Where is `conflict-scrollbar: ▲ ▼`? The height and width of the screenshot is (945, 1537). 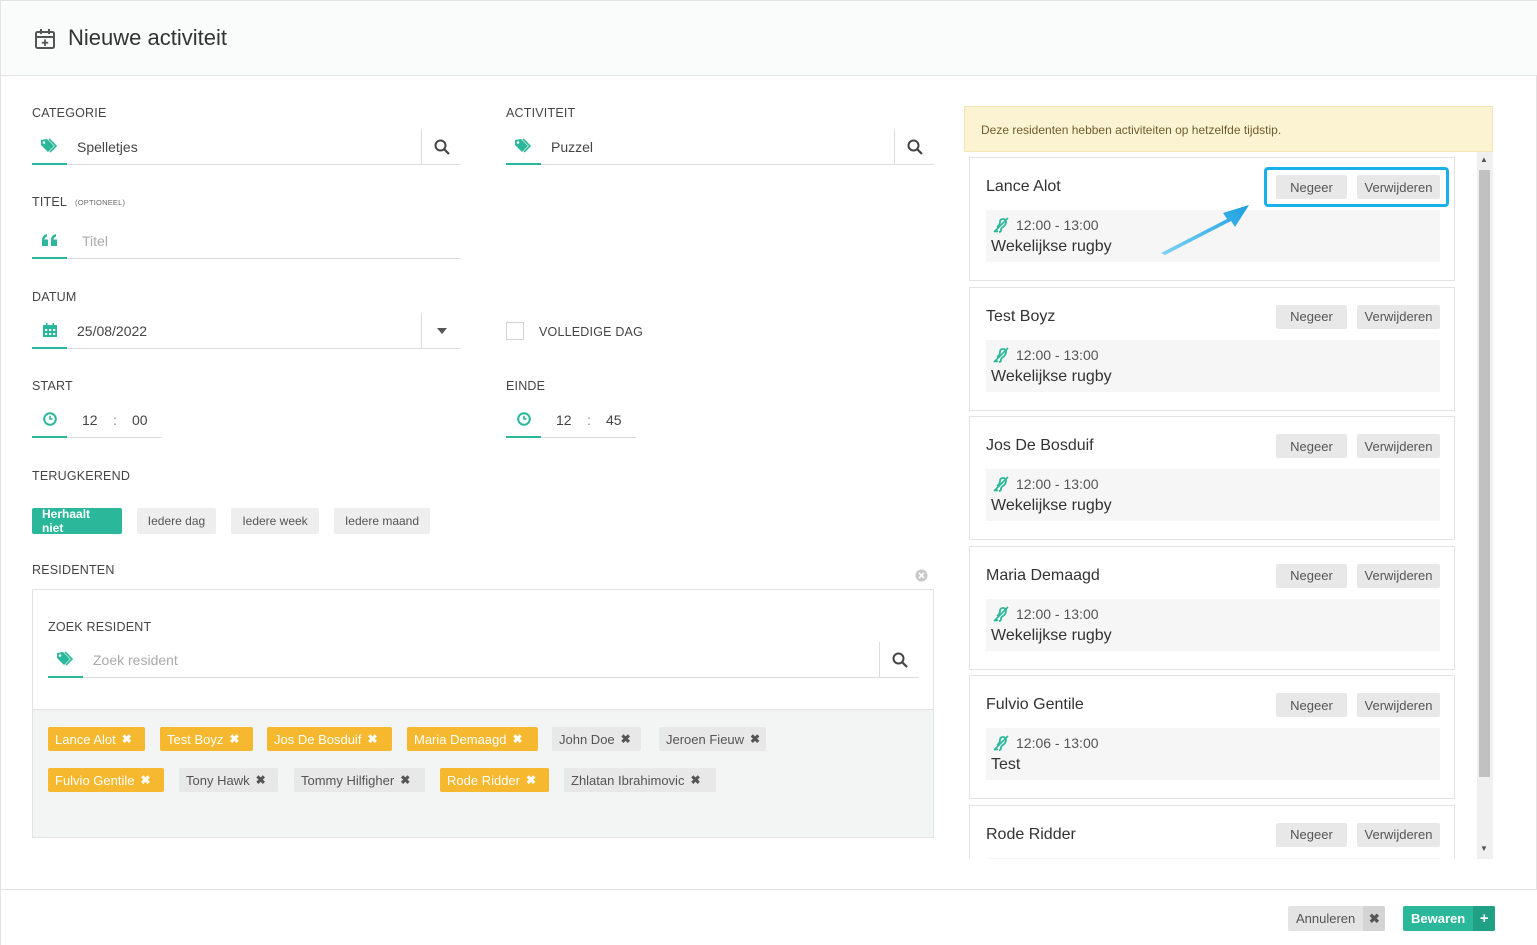
conflict-scrollbar: ▲ ▼ is located at coordinates (1485, 505).